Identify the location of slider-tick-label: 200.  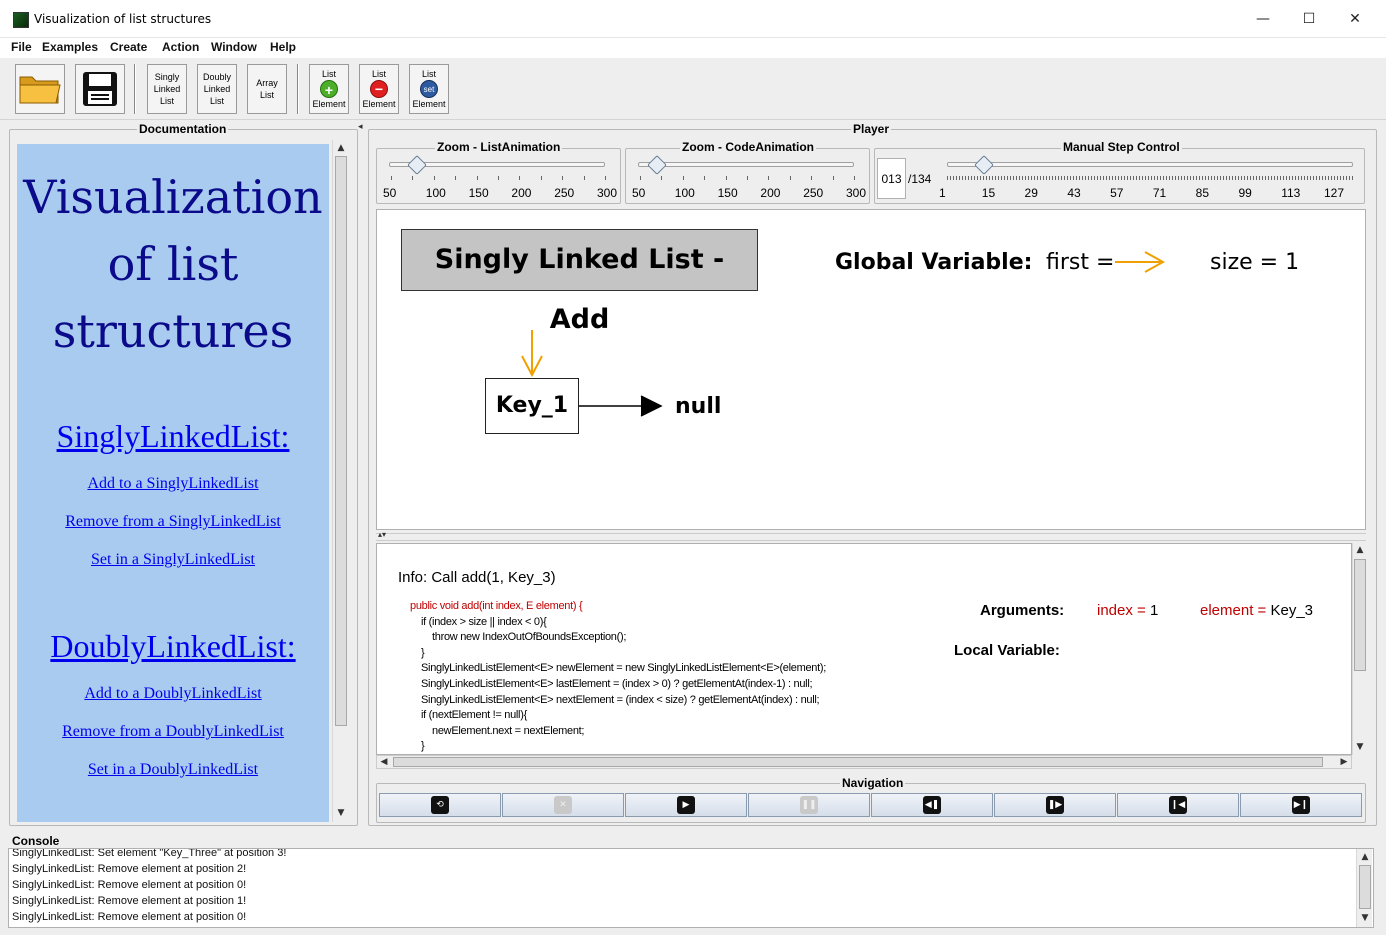
(521, 193).